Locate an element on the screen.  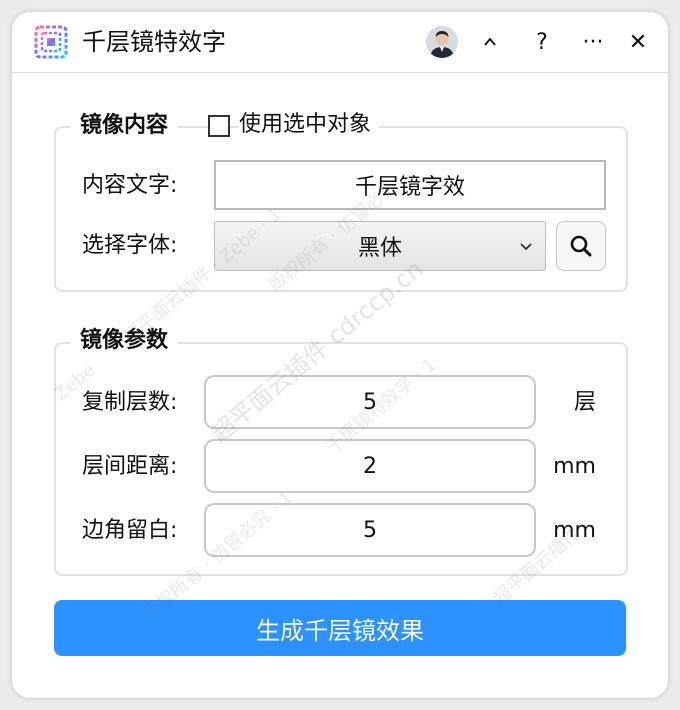
font-select: 黑体 is located at coordinates (380, 246).